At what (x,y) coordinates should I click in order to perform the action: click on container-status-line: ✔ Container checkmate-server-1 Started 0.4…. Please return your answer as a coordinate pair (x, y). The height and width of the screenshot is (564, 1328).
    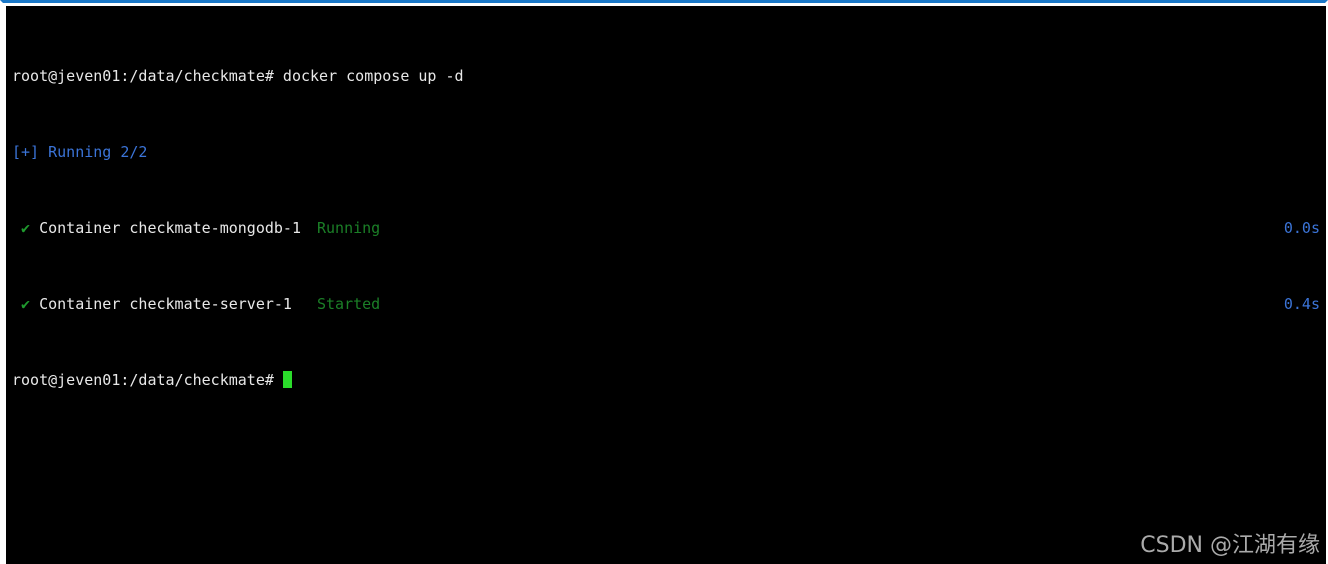
    Looking at the image, I should click on (666, 304).